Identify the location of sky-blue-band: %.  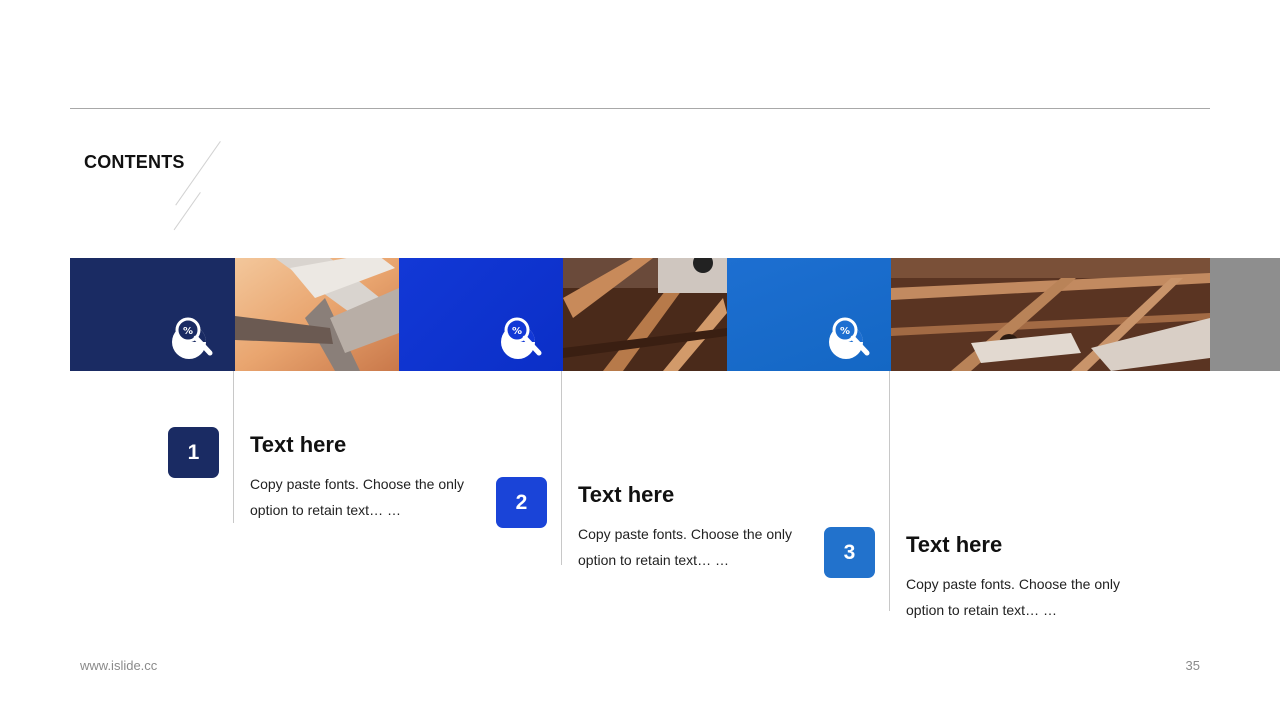
(809, 314).